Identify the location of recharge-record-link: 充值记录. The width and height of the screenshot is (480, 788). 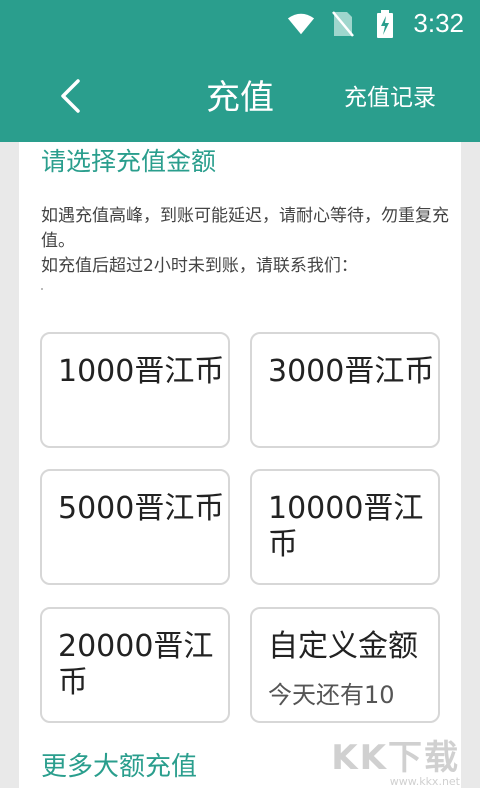
(390, 95).